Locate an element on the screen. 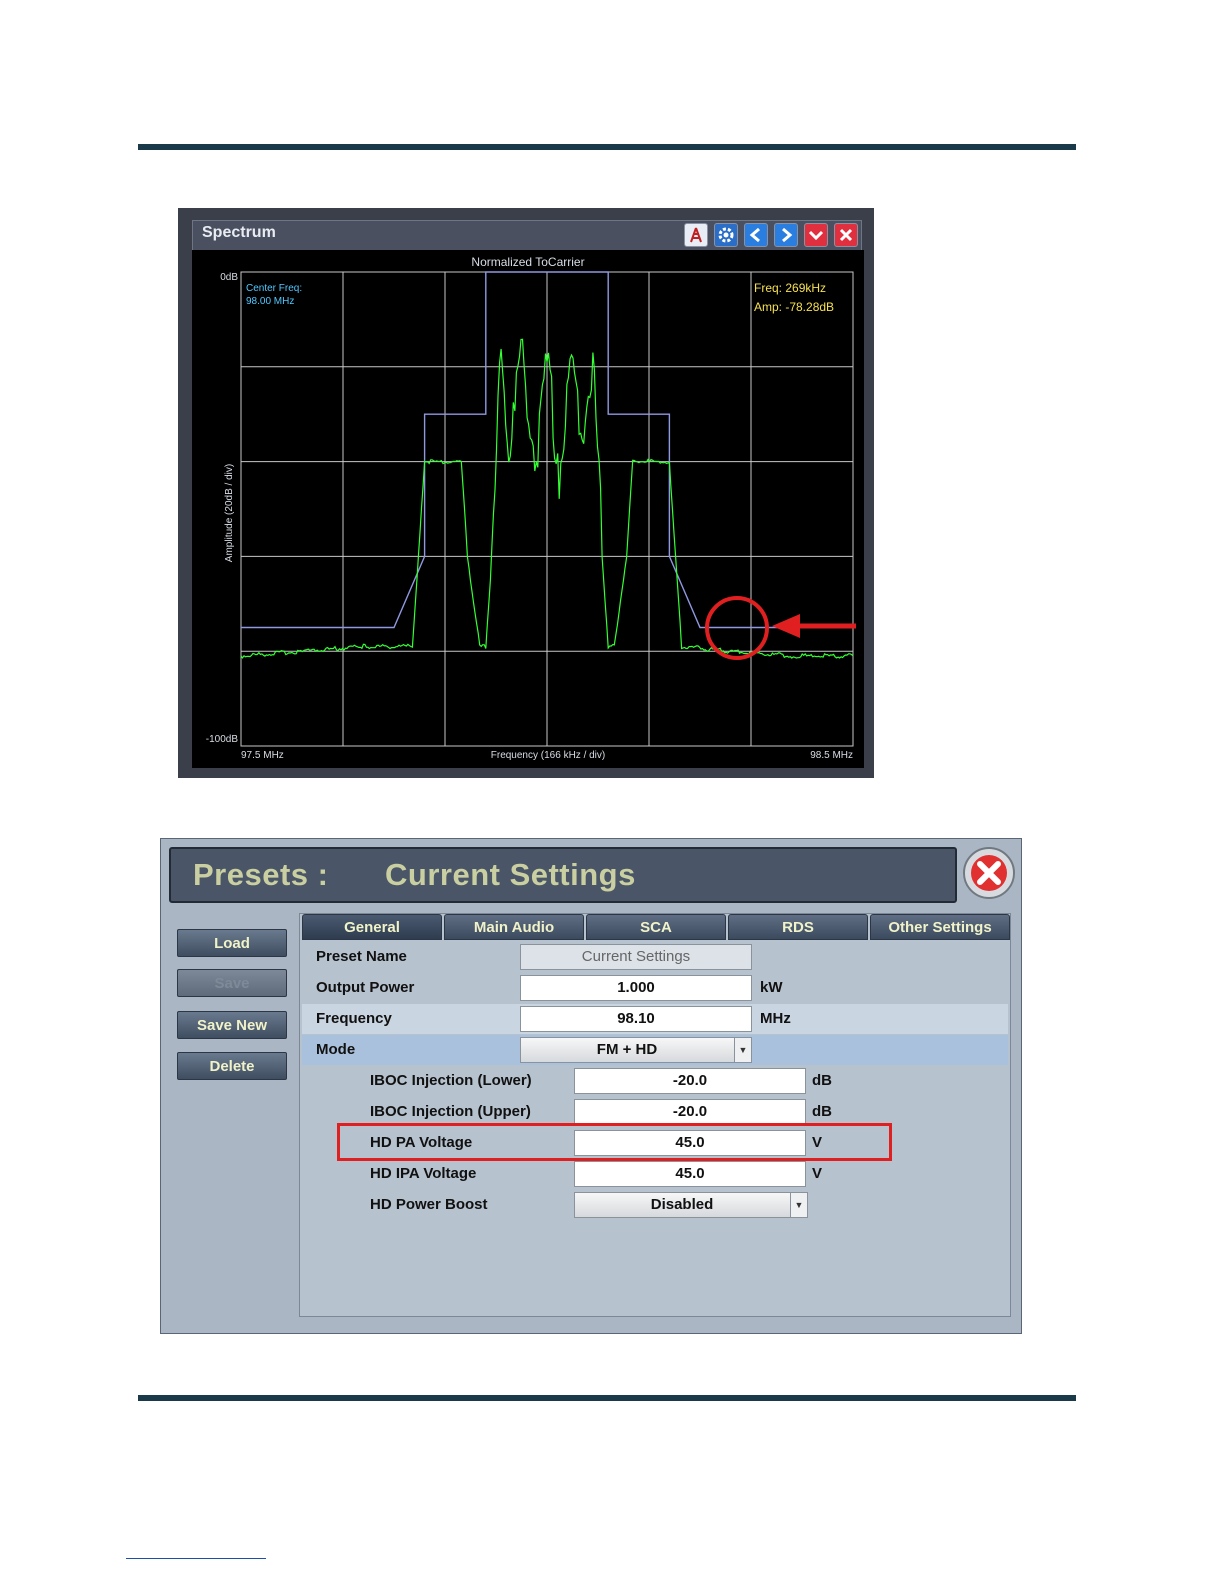  iboc-upper-unit: dB is located at coordinates (822, 1111).